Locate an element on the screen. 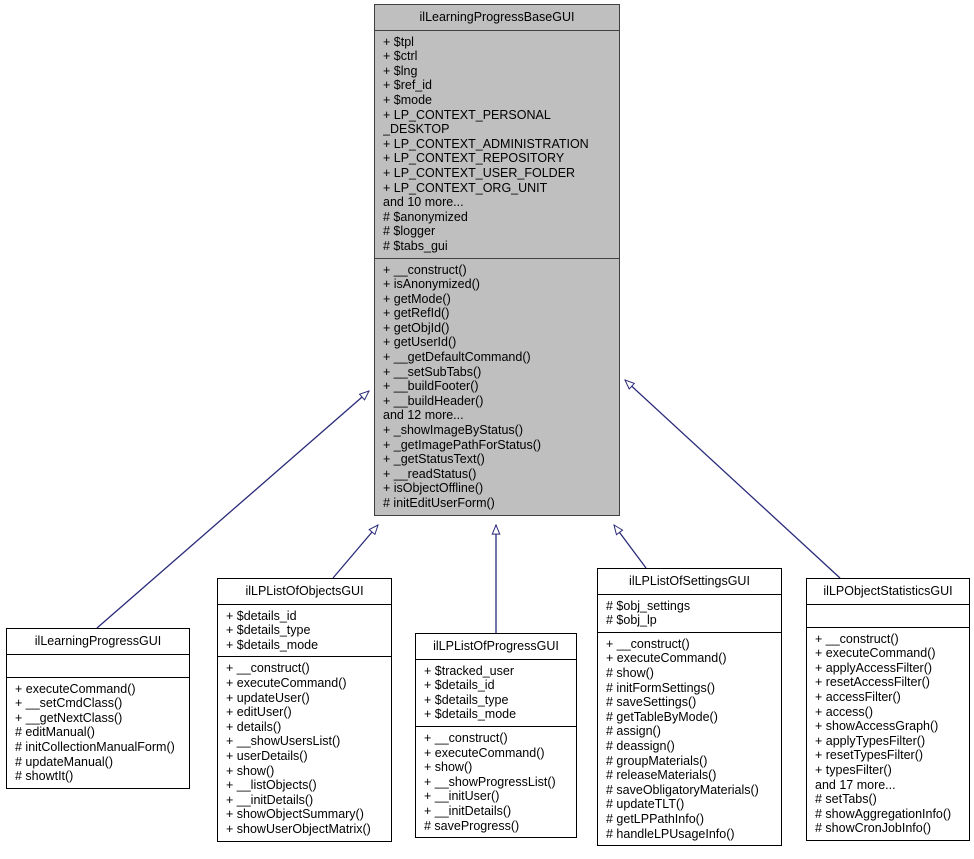  attribute: + $ctrl is located at coordinates (400, 56).